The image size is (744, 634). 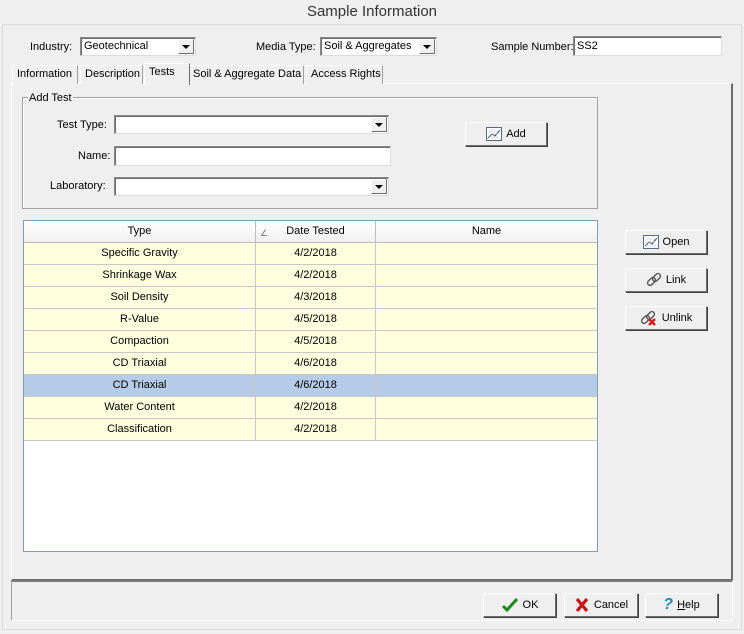 I want to click on cell-type: Compaction, so click(x=140, y=341).